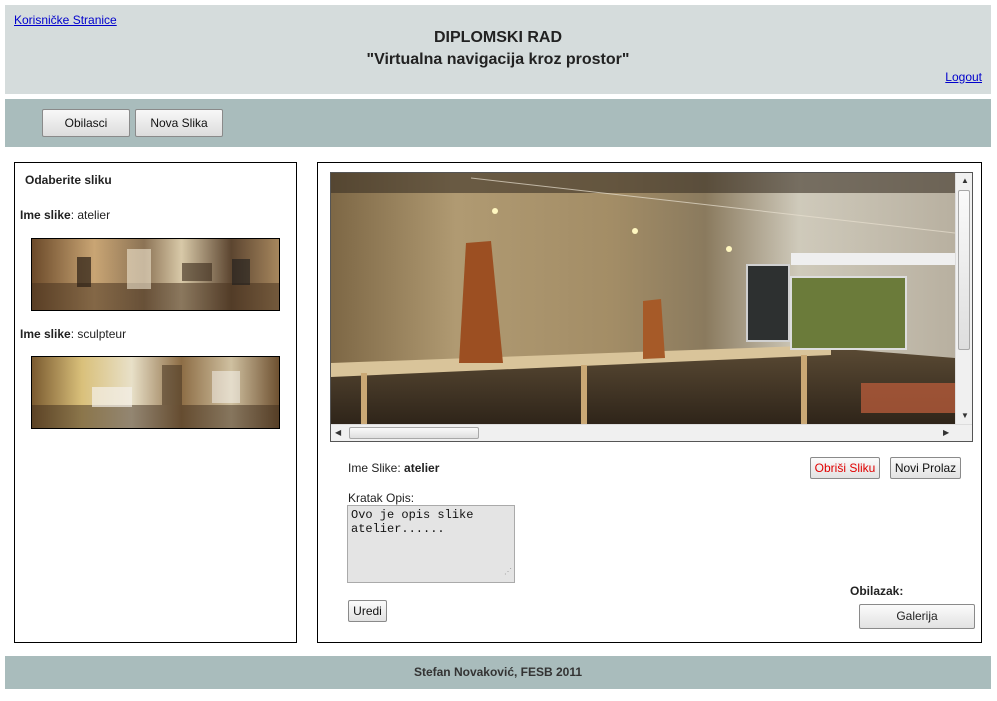 Image resolution: width=997 pixels, height=701 pixels. I want to click on current-image-name: Ime Slike: atelier, so click(393, 468).